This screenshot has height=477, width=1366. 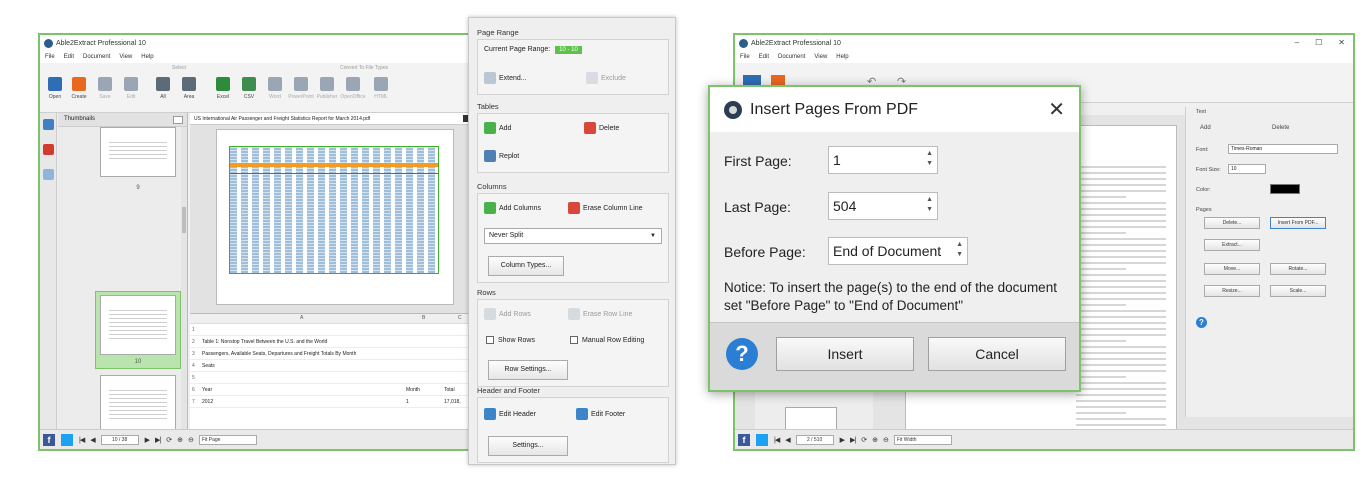 What do you see at coordinates (510, 414) in the screenshot?
I see `edit-header-button: Edit Header` at bounding box center [510, 414].